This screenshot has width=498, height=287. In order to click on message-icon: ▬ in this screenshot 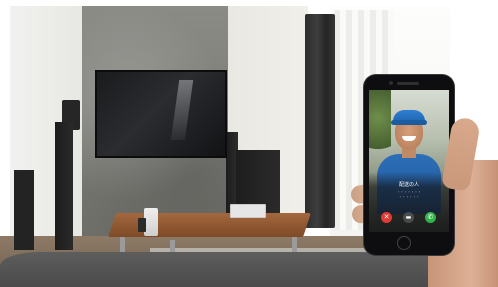, I will do `click(408, 217)`.